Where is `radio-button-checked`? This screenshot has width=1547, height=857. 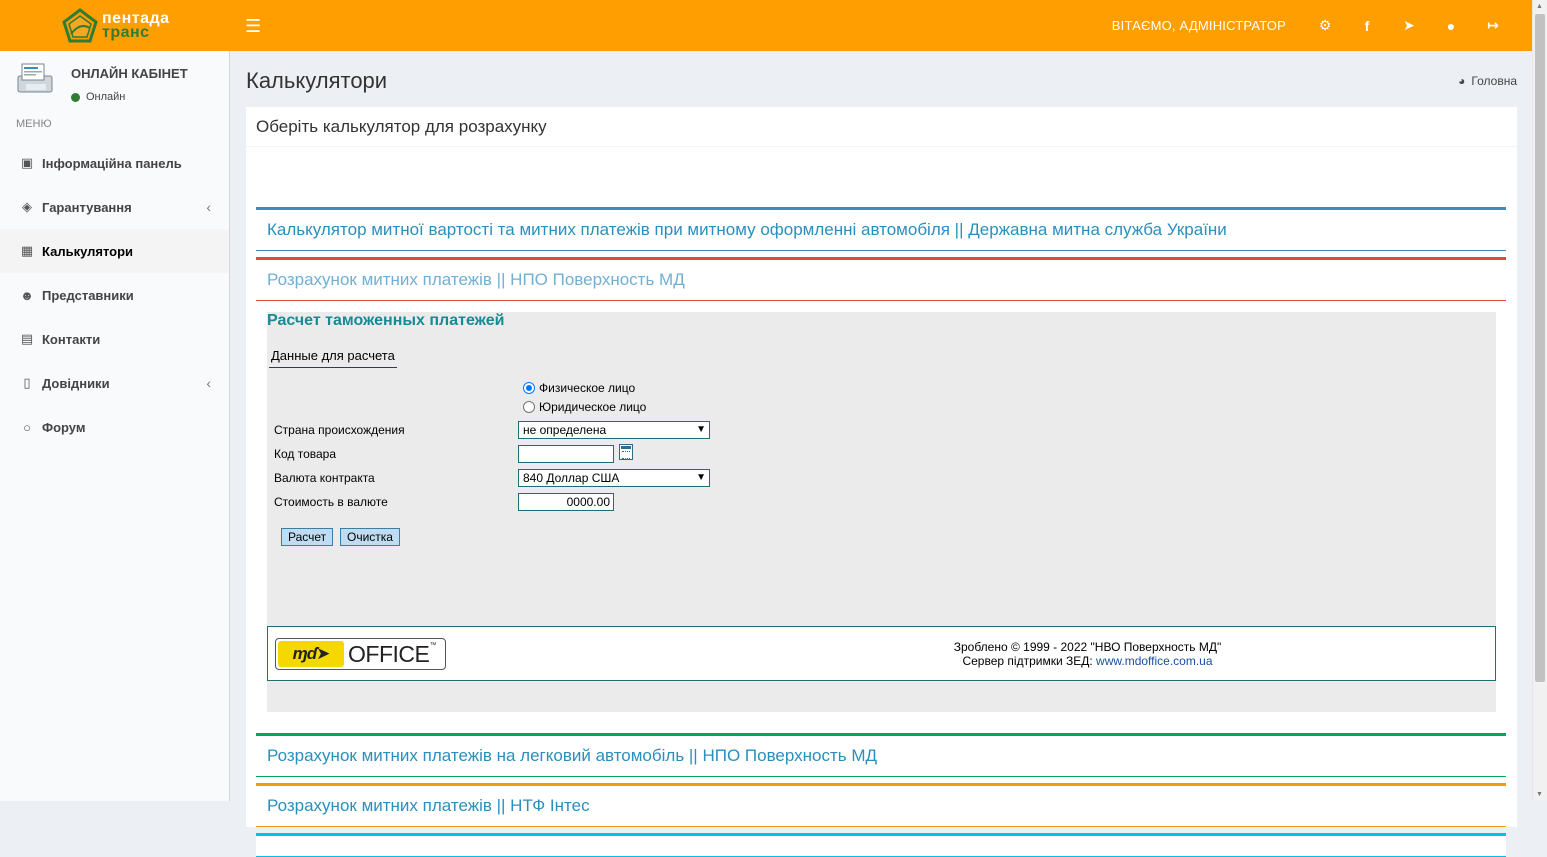
radio-button-checked is located at coordinates (529, 388).